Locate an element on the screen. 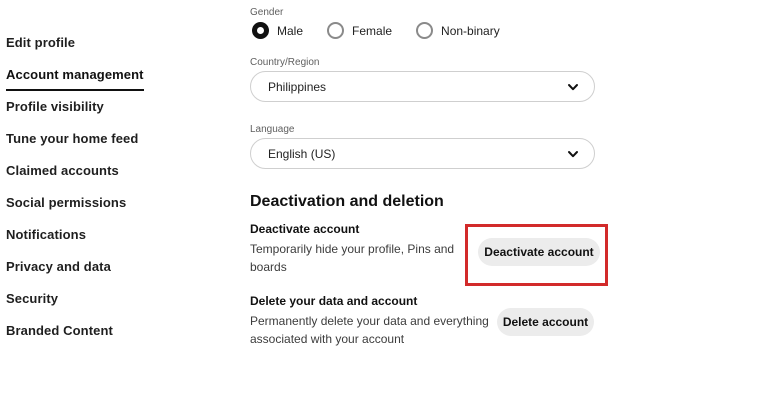  sidebar-item-label: Security is located at coordinates (32, 298).